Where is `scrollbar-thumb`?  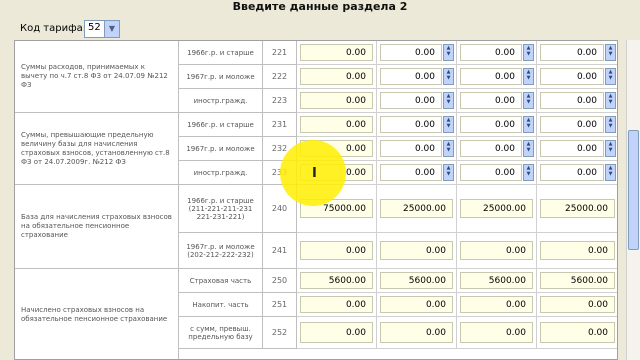
scrollbar-thumb is located at coordinates (633, 190).